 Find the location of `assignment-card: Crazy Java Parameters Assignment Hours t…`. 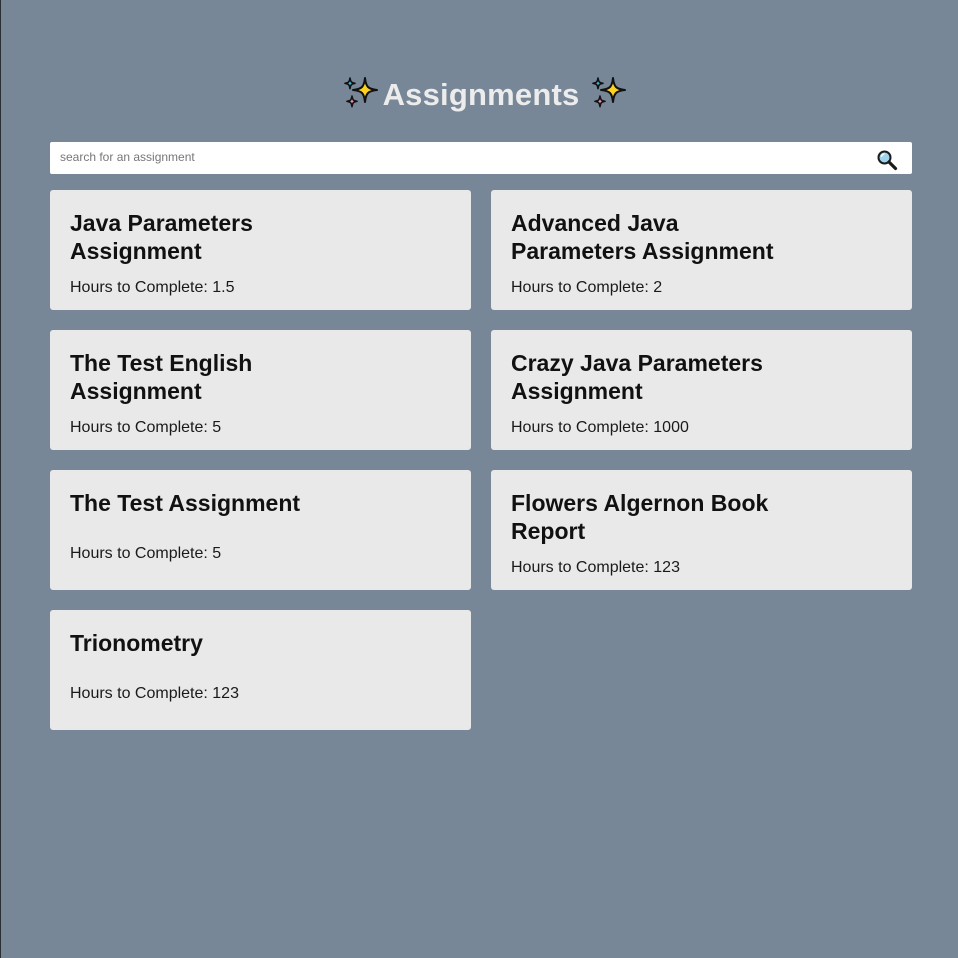

assignment-card: Crazy Java Parameters Assignment Hours t… is located at coordinates (701, 390).